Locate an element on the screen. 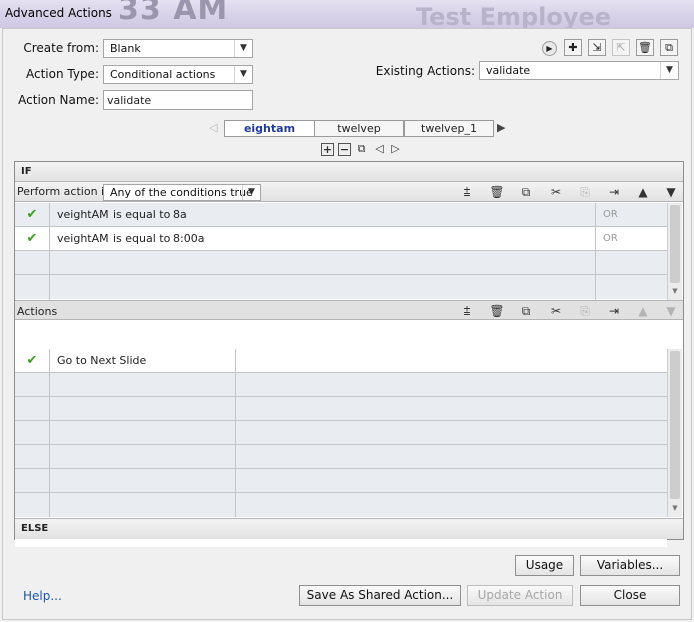 The width and height of the screenshot is (694, 622). plus-icon: + is located at coordinates (327, 149).